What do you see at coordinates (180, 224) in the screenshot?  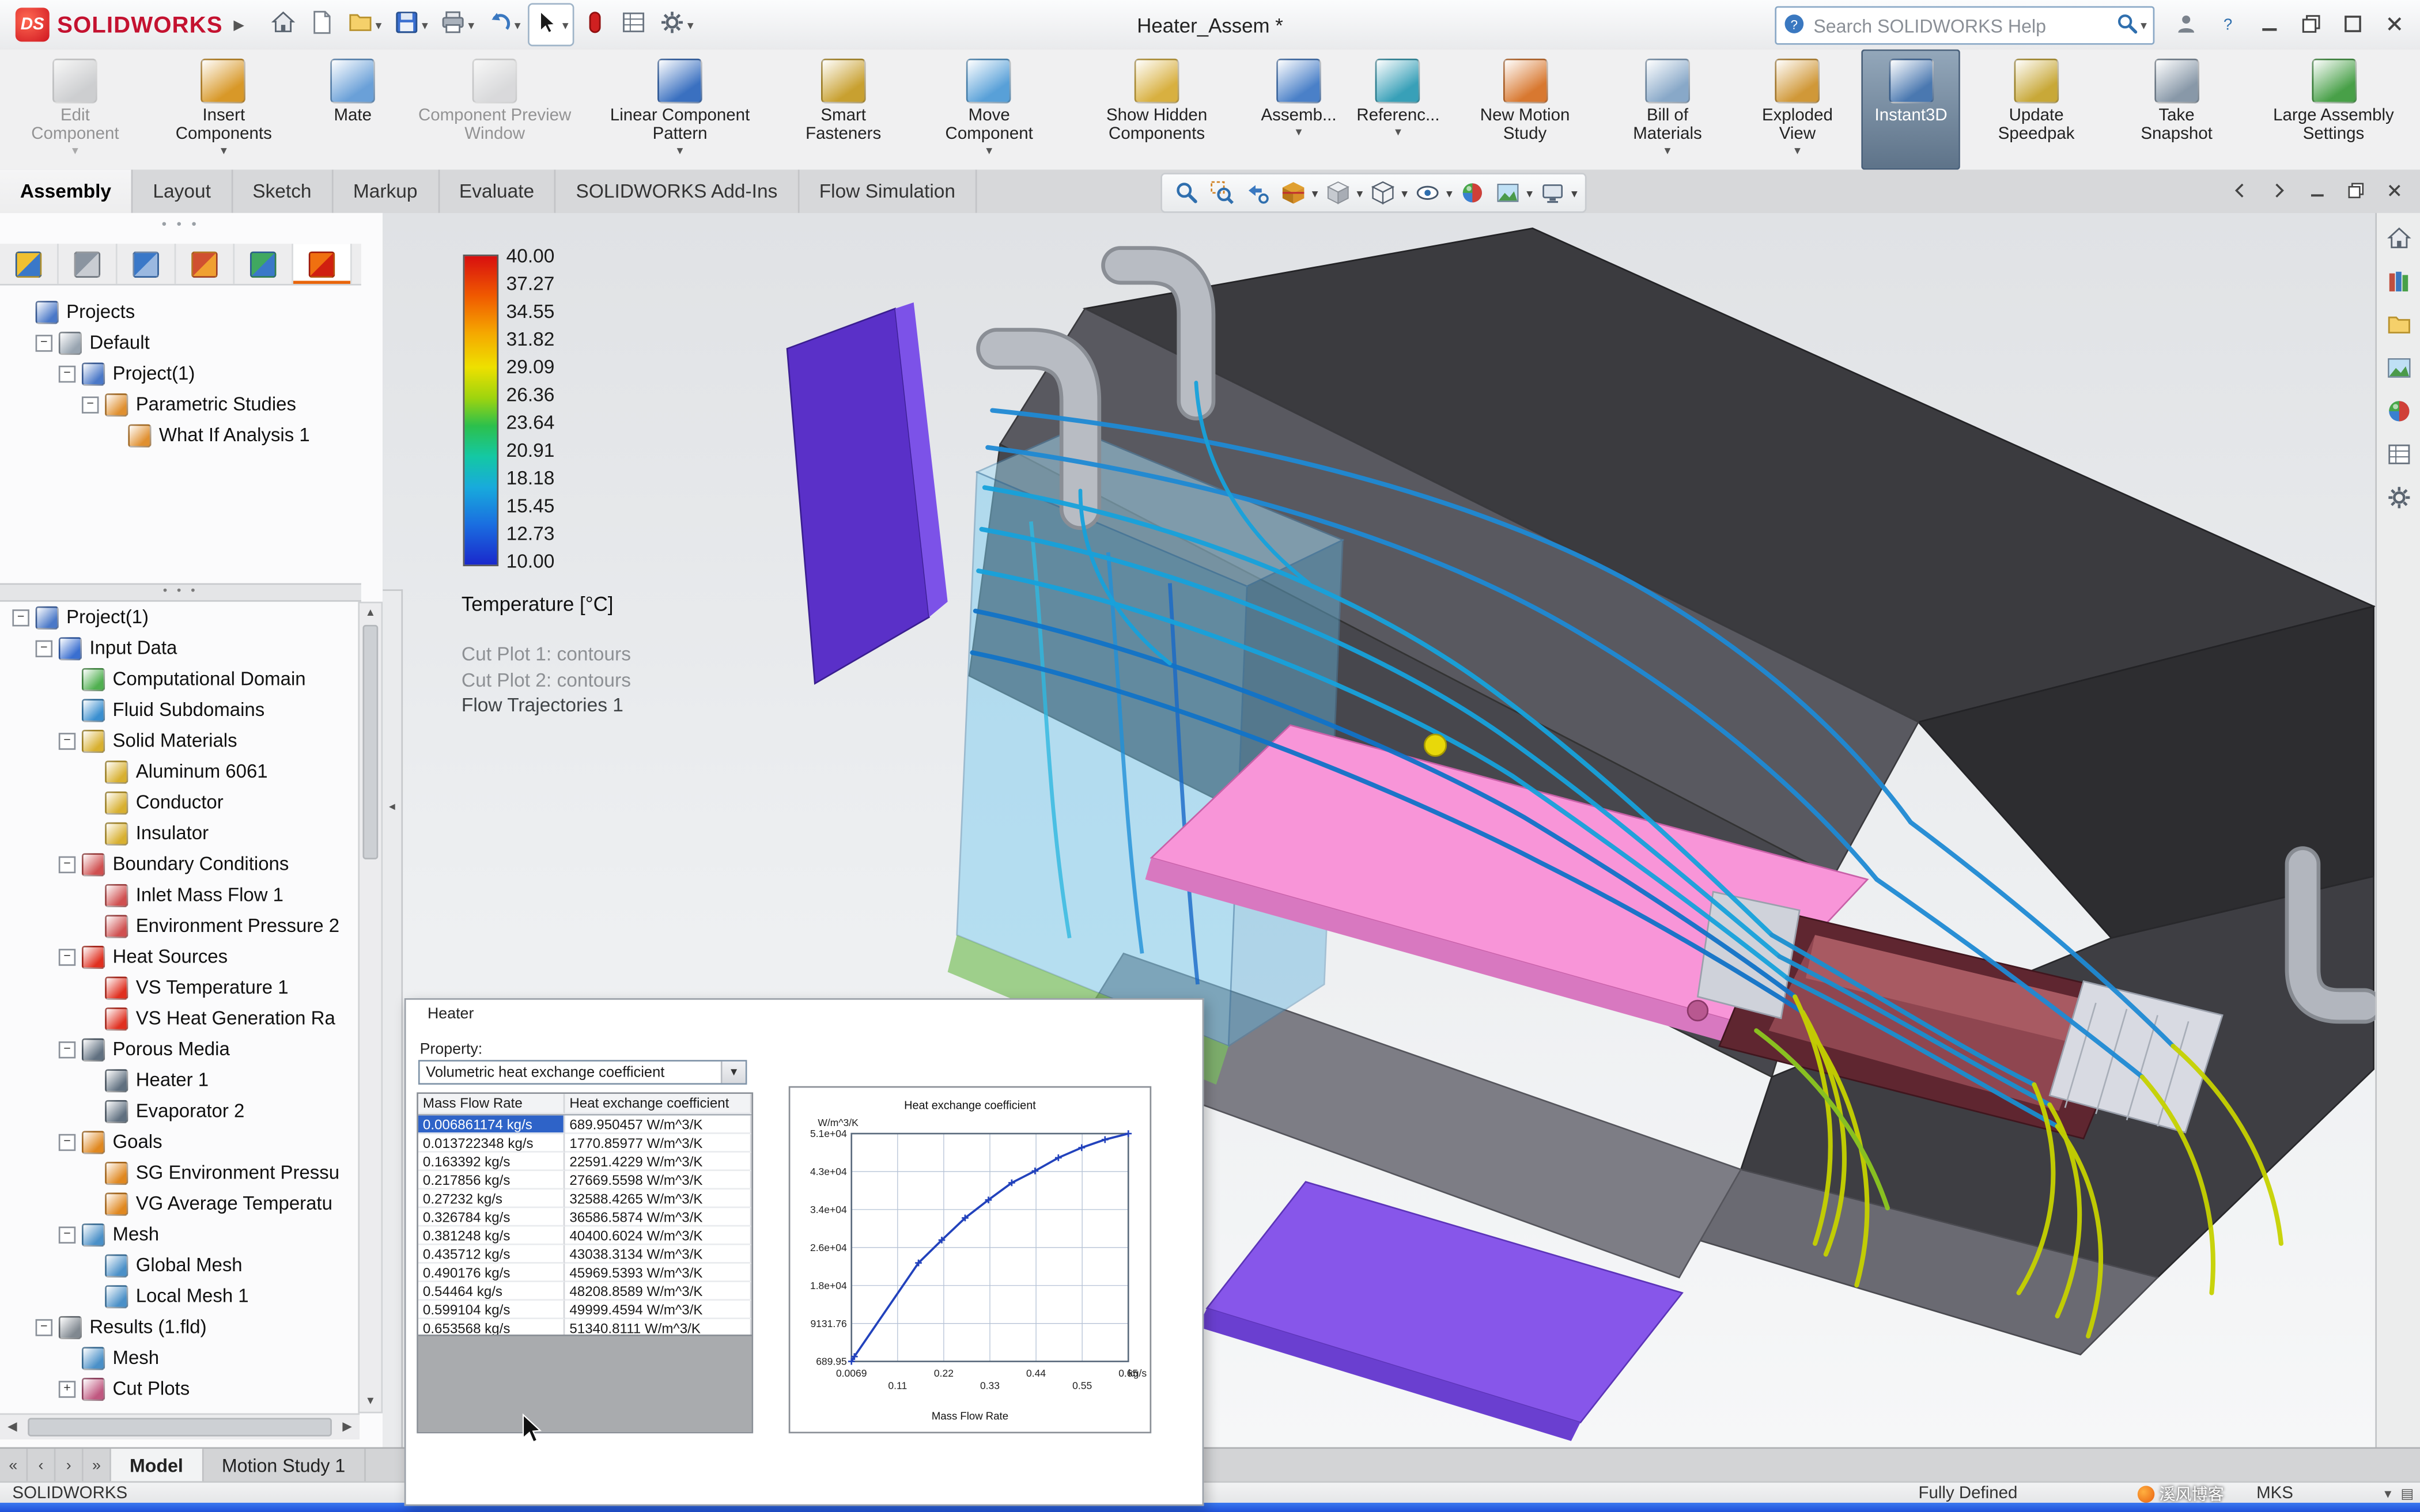 I see `panel-grip: • • •` at bounding box center [180, 224].